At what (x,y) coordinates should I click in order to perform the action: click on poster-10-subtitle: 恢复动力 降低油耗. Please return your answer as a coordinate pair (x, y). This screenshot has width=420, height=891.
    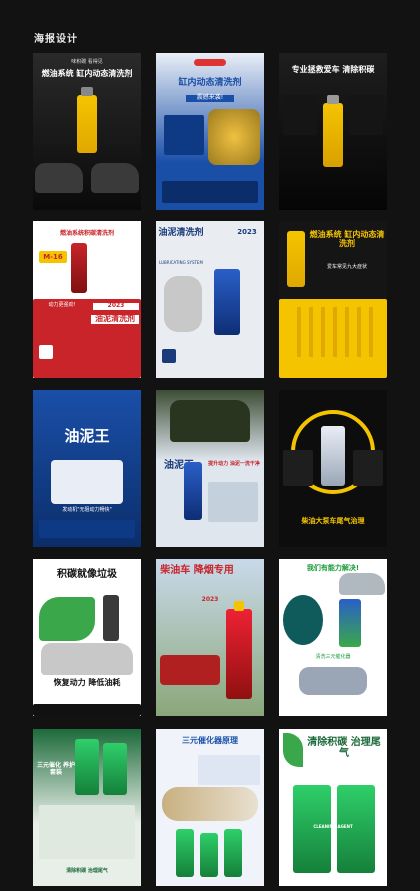
    Looking at the image, I should click on (87, 682).